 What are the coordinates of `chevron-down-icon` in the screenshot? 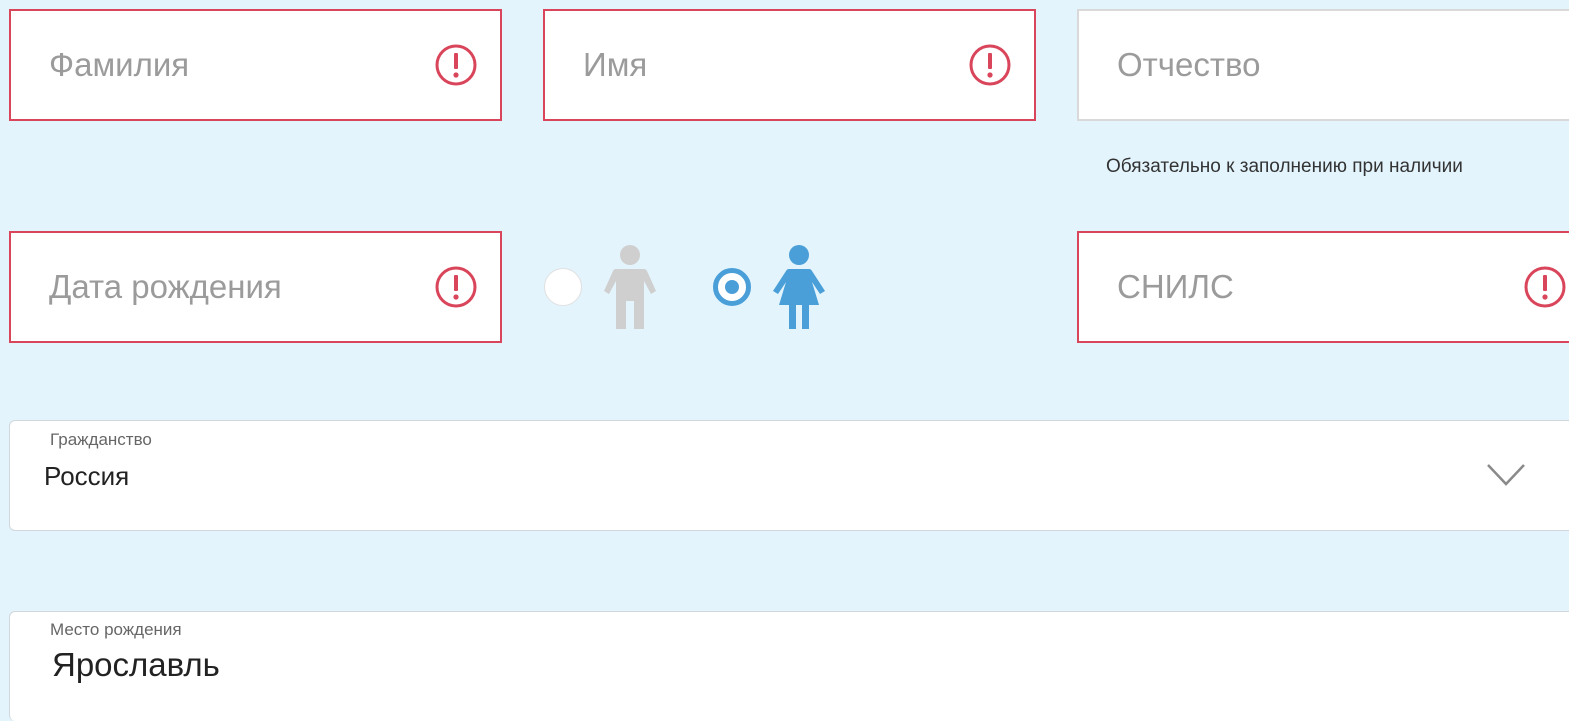 It's located at (1506, 475).